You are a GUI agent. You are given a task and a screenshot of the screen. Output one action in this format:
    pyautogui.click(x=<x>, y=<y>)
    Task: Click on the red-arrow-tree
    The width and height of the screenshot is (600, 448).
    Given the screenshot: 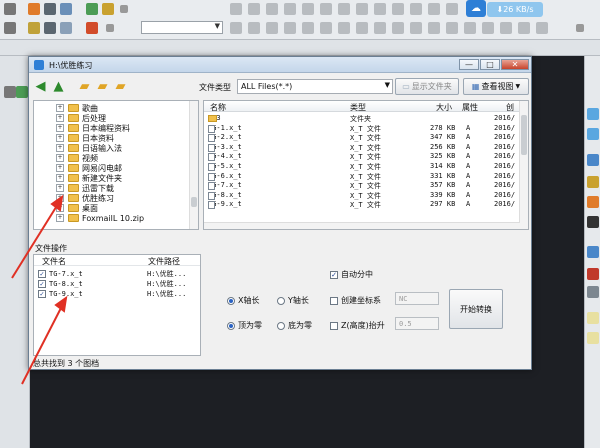 What is the action you would take?
    pyautogui.click(x=35, y=241)
    